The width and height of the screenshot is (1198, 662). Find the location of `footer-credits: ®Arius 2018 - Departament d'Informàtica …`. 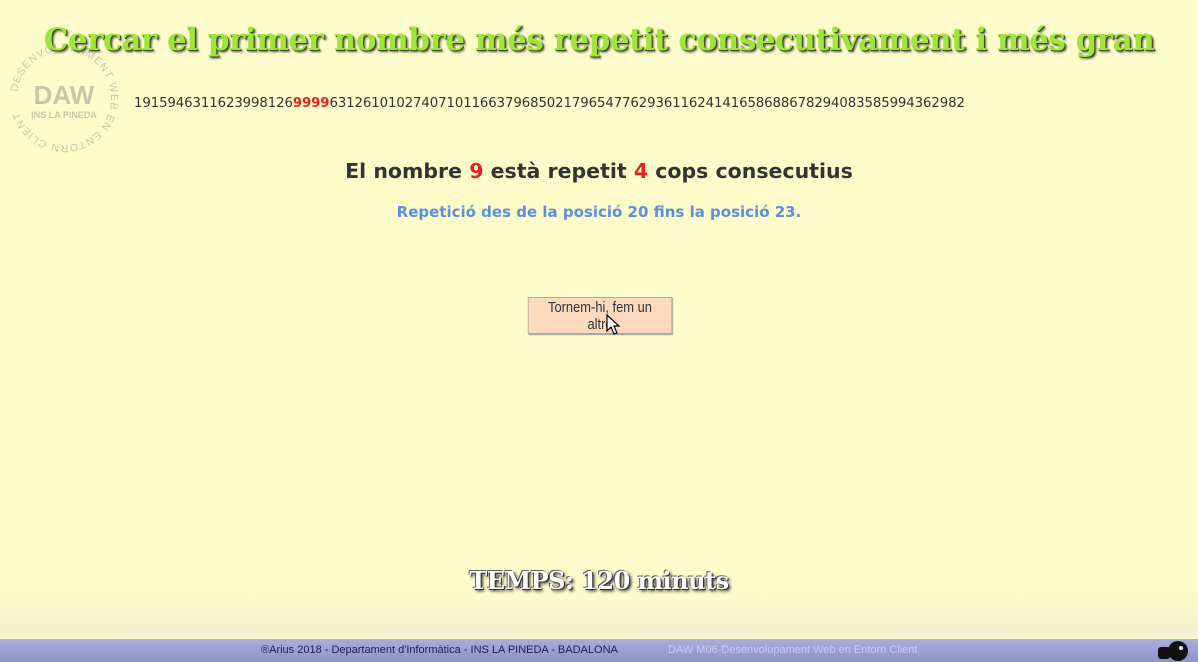

footer-credits: ®Arius 2018 - Departament d'Informàtica … is located at coordinates (439, 650).